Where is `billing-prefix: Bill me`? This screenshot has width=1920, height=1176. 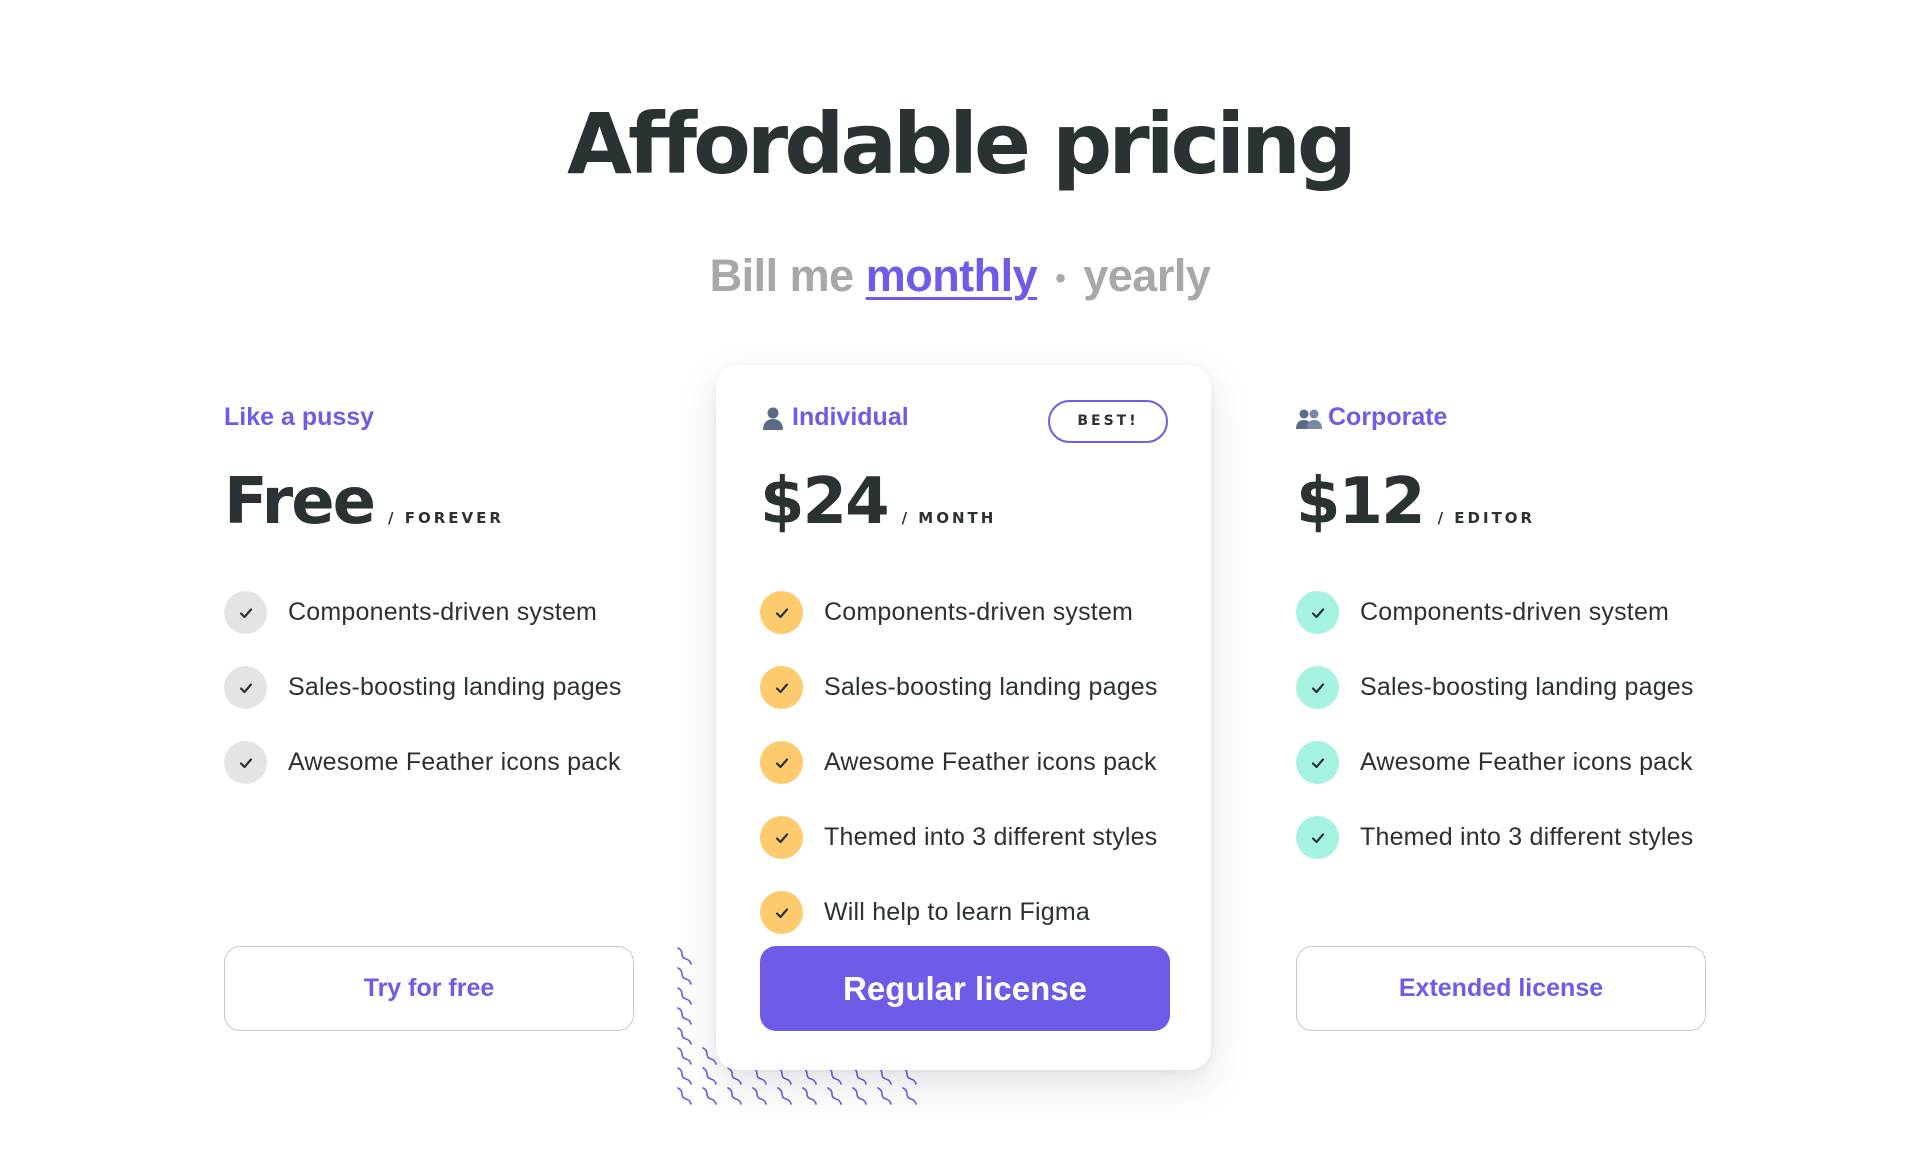
billing-prefix: Bill me is located at coordinates (782, 275).